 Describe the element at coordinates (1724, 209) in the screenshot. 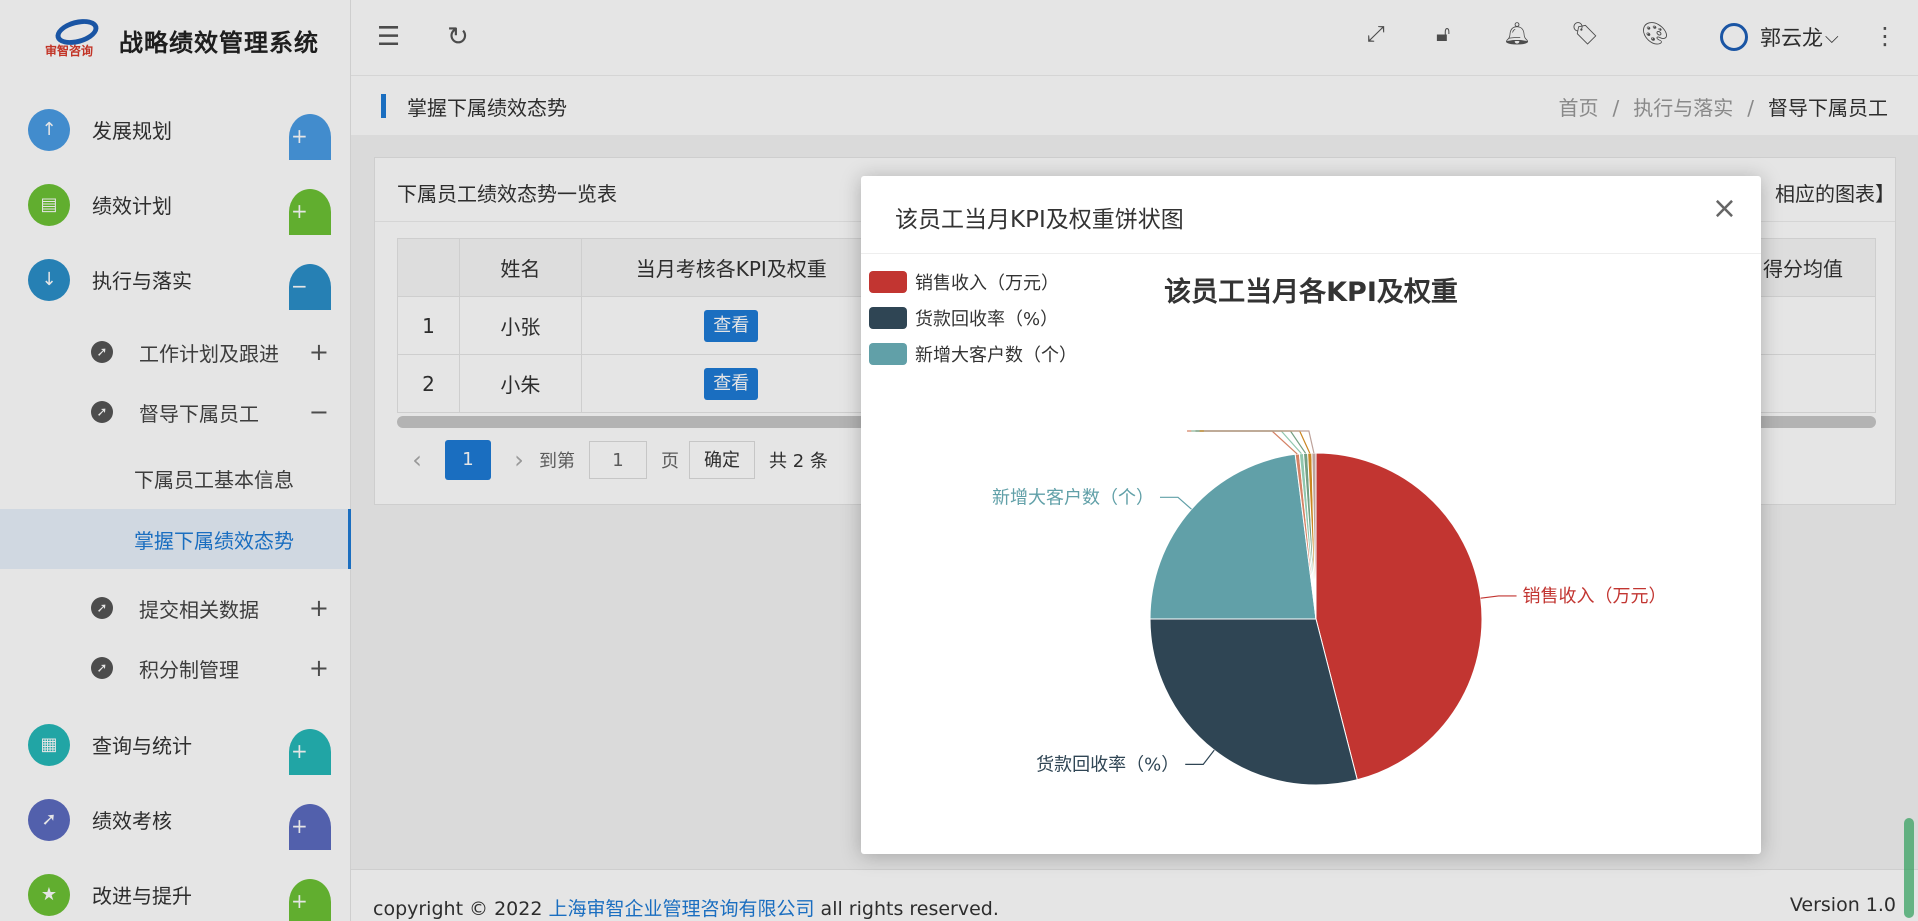

I see `close-icon: ×` at that location.